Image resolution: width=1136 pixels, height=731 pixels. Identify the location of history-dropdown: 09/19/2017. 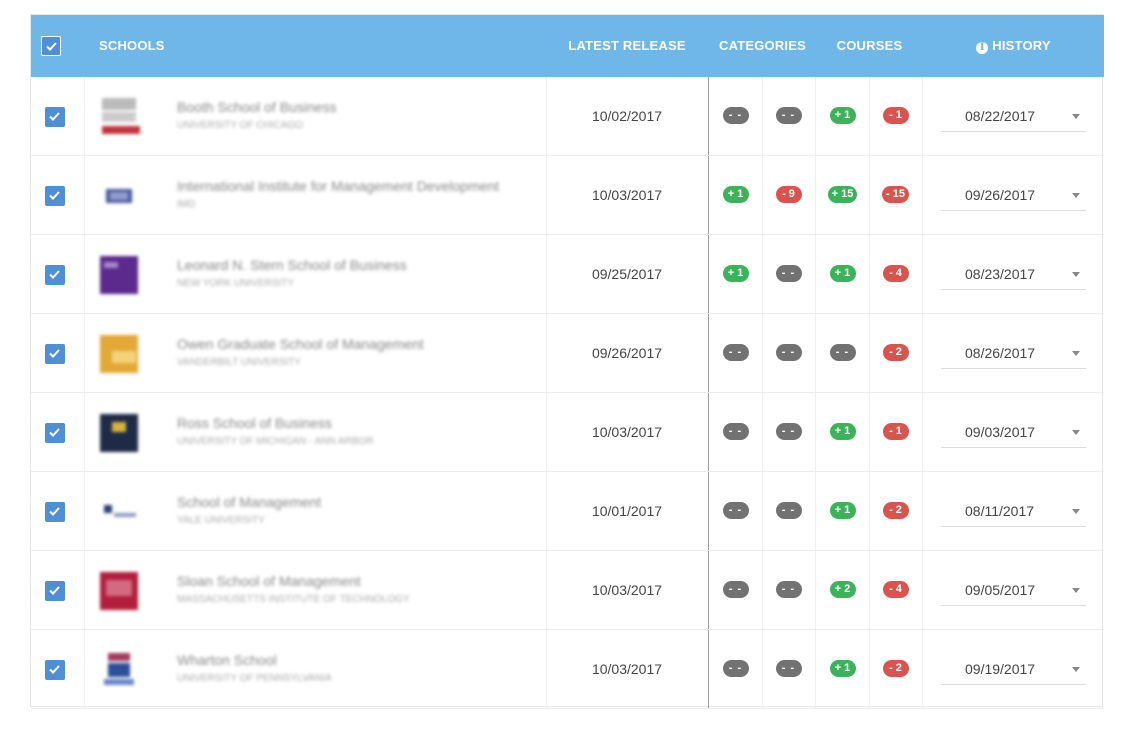
(1013, 670).